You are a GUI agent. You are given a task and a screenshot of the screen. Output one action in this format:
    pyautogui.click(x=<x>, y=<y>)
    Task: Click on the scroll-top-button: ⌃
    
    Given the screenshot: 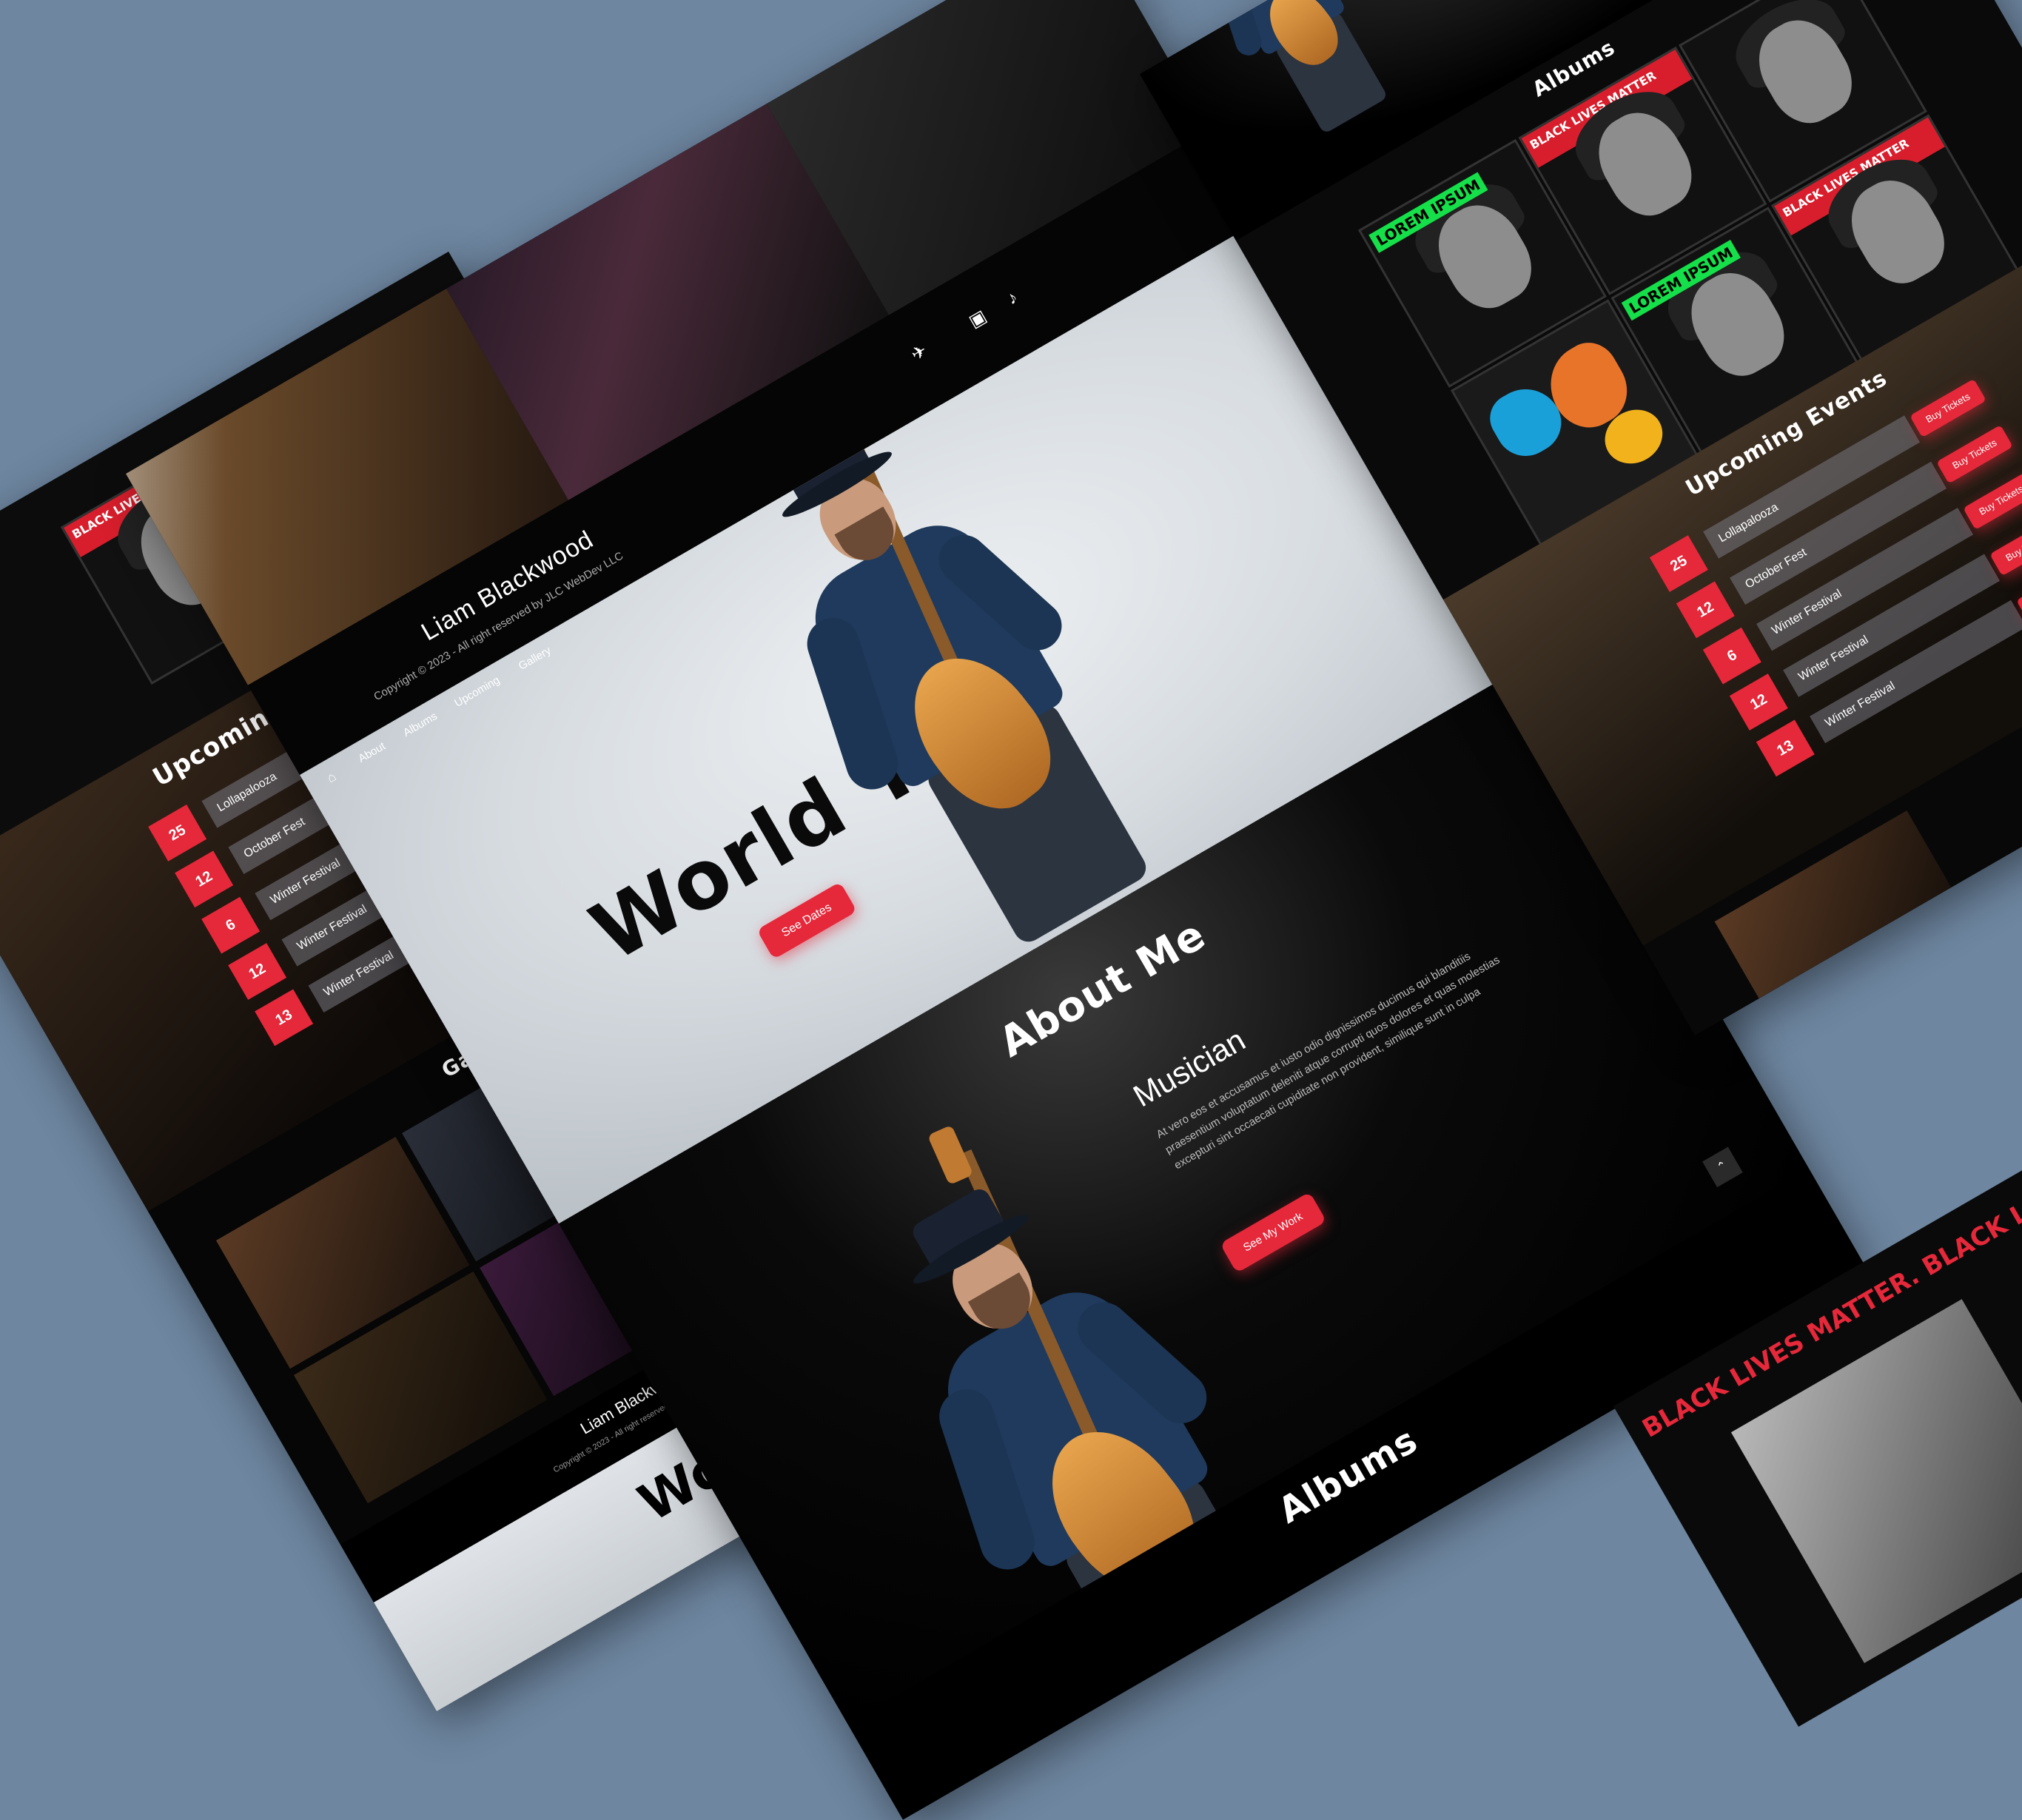 What is the action you would take?
    pyautogui.click(x=1723, y=1167)
    